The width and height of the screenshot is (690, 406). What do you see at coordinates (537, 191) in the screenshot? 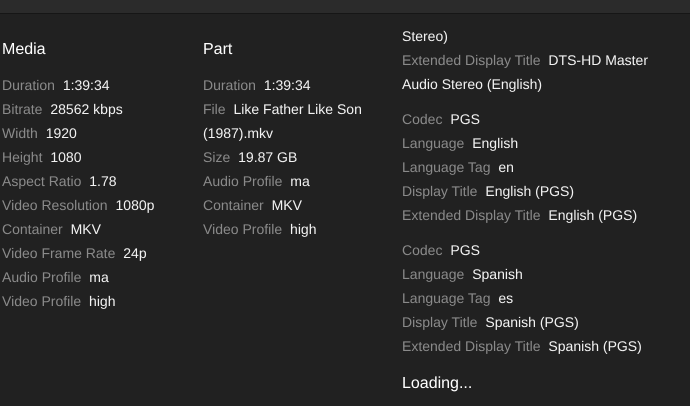
I see `info-field: Display Title English (PGS)` at bounding box center [537, 191].